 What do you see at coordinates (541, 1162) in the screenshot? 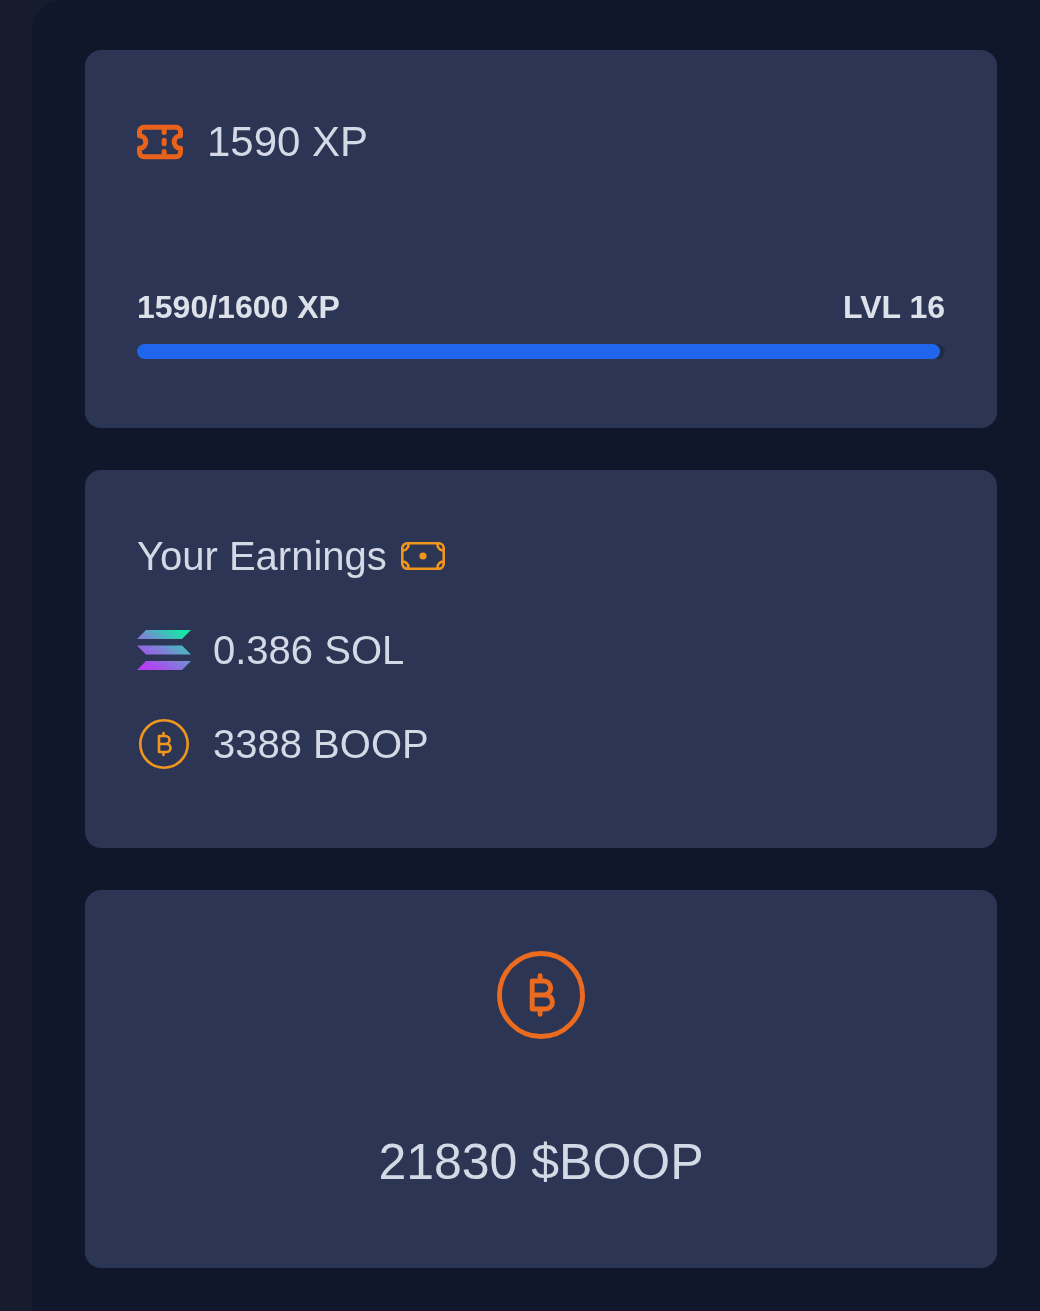
I see `balance-amount: 21830 $BOOP` at bounding box center [541, 1162].